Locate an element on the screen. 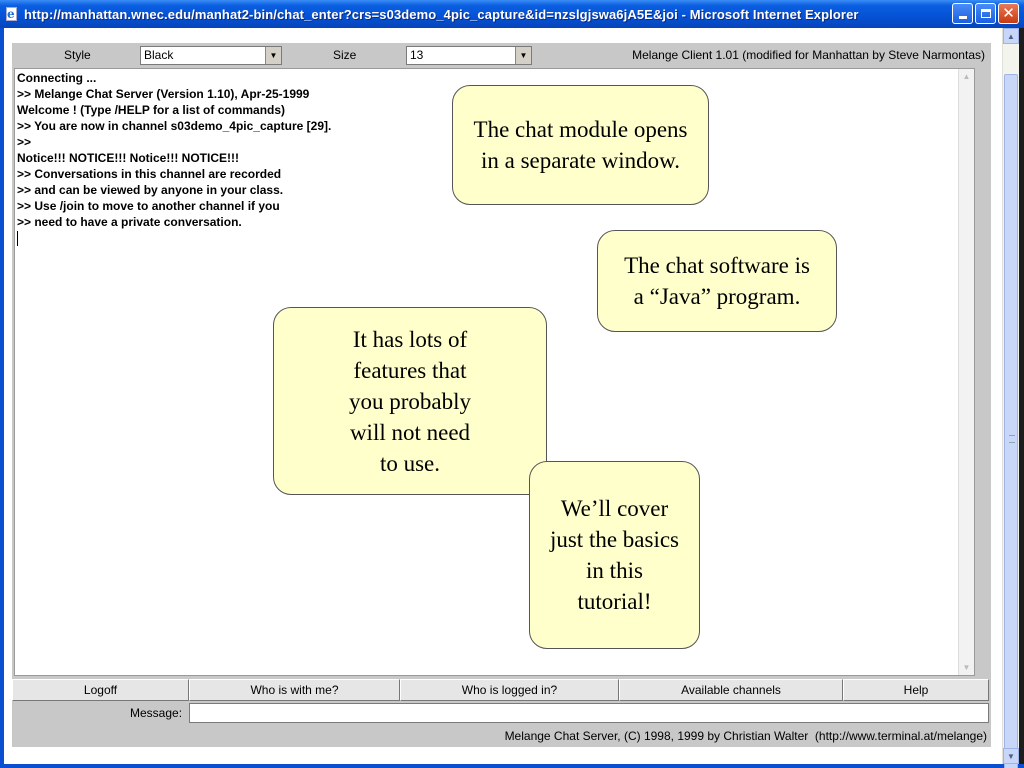  who-is-logged-in-button: Who is logged in? is located at coordinates (509, 690).